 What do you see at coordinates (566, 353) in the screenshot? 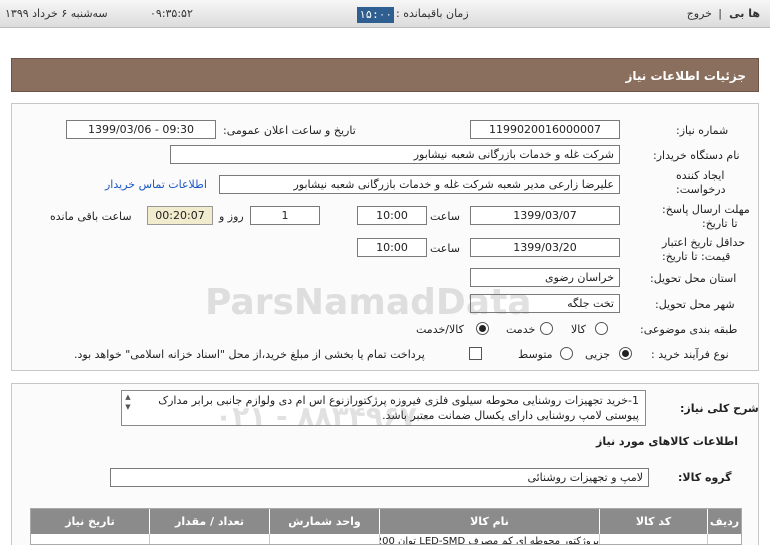
I see `process-radio-medium` at bounding box center [566, 353].